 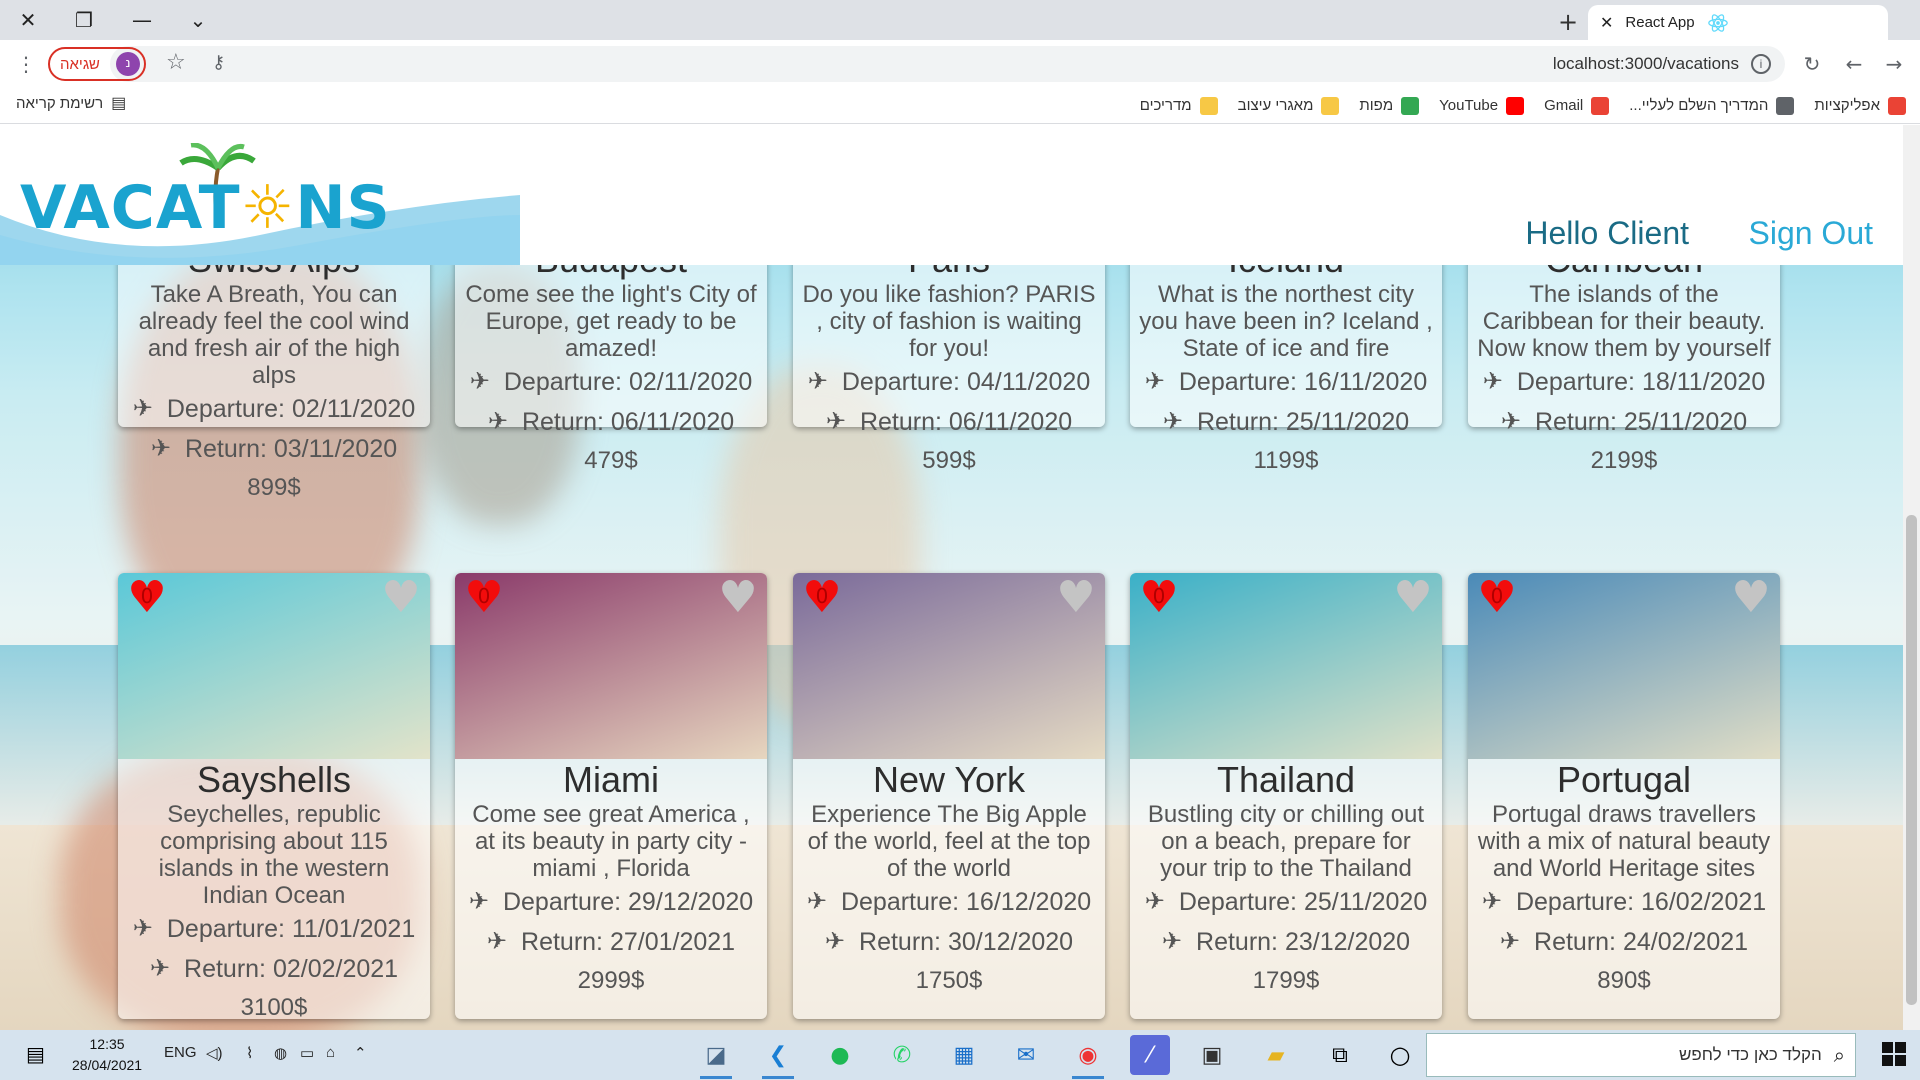 I want to click on bookmark-item: מאגרי עיצוב, so click(x=1289, y=105).